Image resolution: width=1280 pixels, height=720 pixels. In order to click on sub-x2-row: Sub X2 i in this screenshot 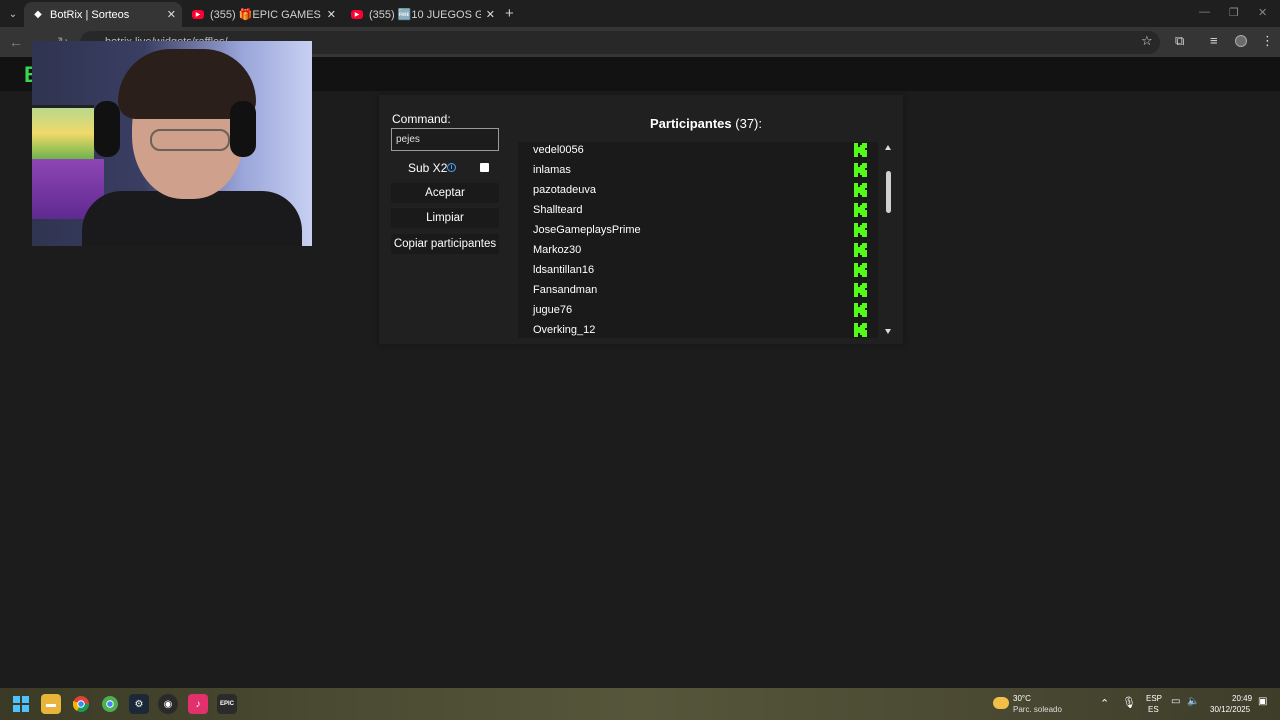, I will do `click(445, 168)`.